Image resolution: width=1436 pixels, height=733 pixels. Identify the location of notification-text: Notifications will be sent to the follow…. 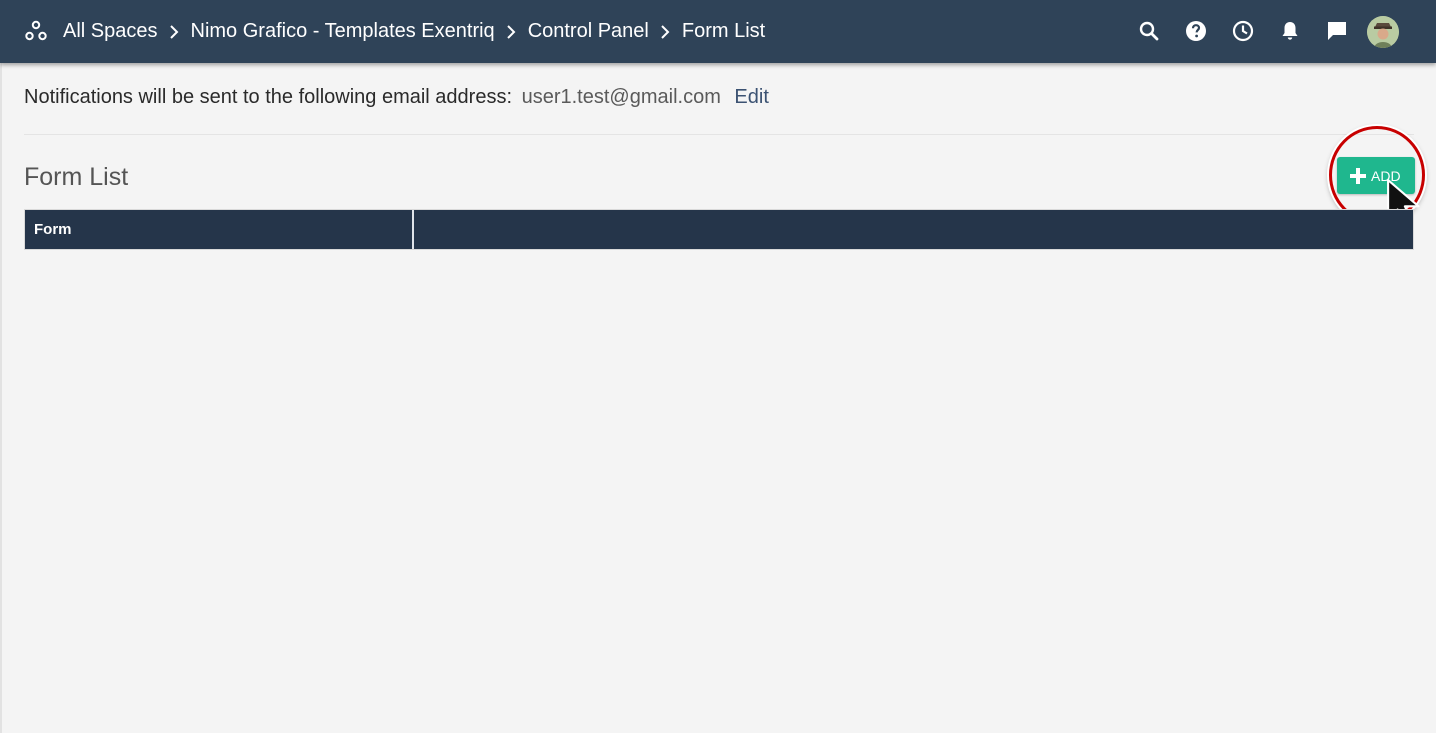
(268, 97).